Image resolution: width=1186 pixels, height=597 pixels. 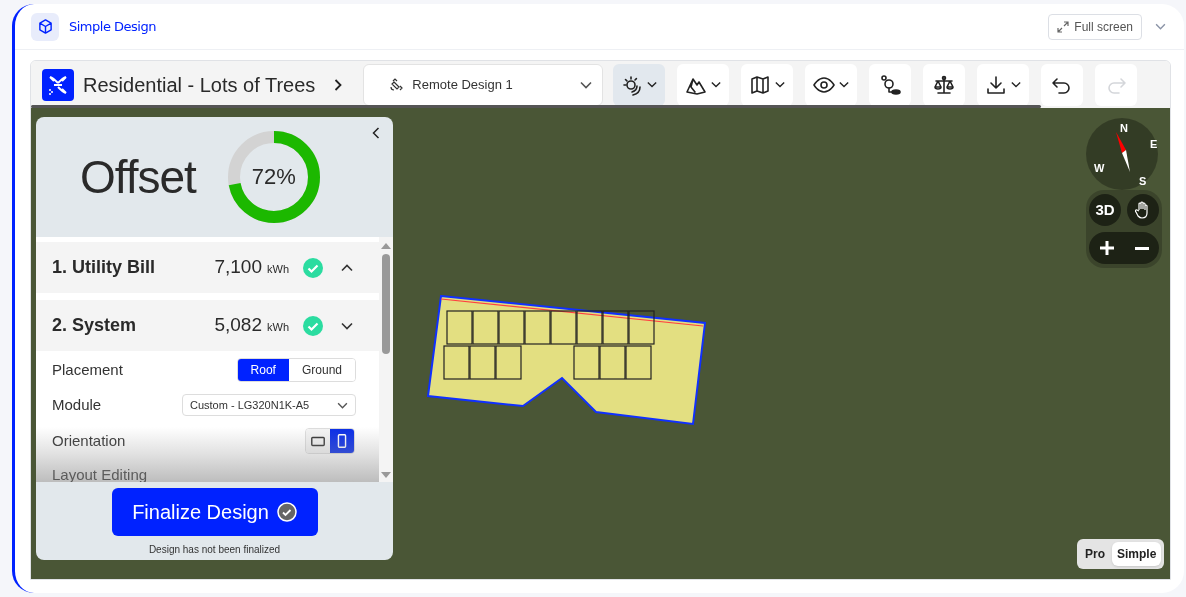 I want to click on mode-option: Simple, so click(x=1137, y=554).